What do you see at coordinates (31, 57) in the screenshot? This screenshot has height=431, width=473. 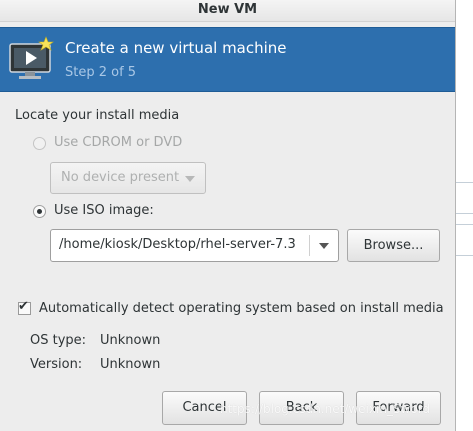 I see `virtual-machine-icon` at bounding box center [31, 57].